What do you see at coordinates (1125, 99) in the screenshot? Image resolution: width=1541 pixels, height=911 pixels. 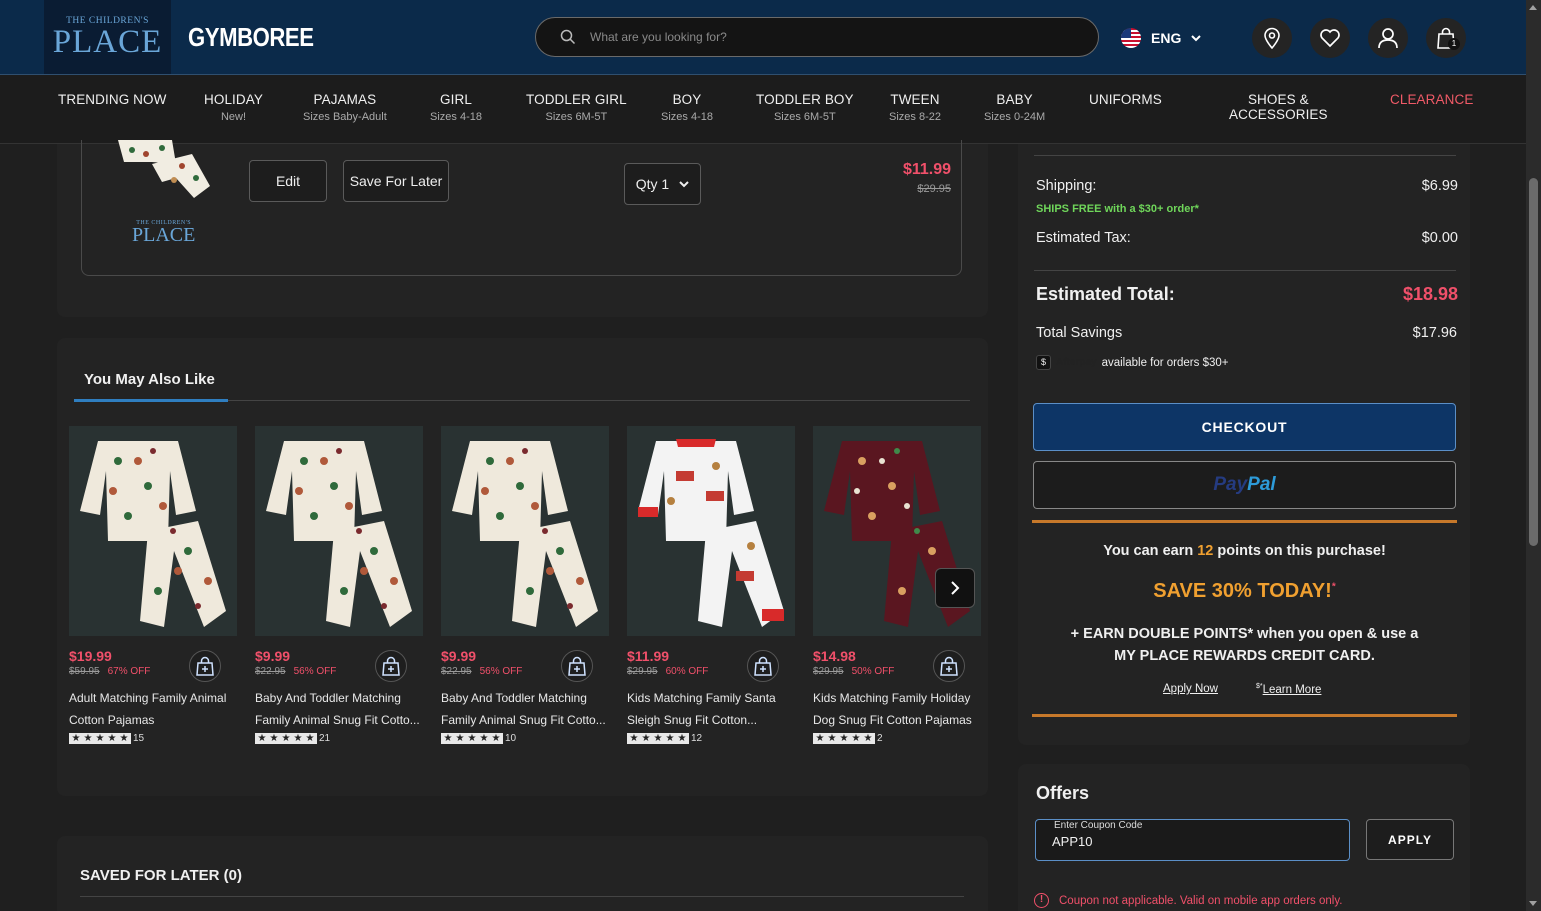 I see `nav-item-uniforms: UNIFORMS` at bounding box center [1125, 99].